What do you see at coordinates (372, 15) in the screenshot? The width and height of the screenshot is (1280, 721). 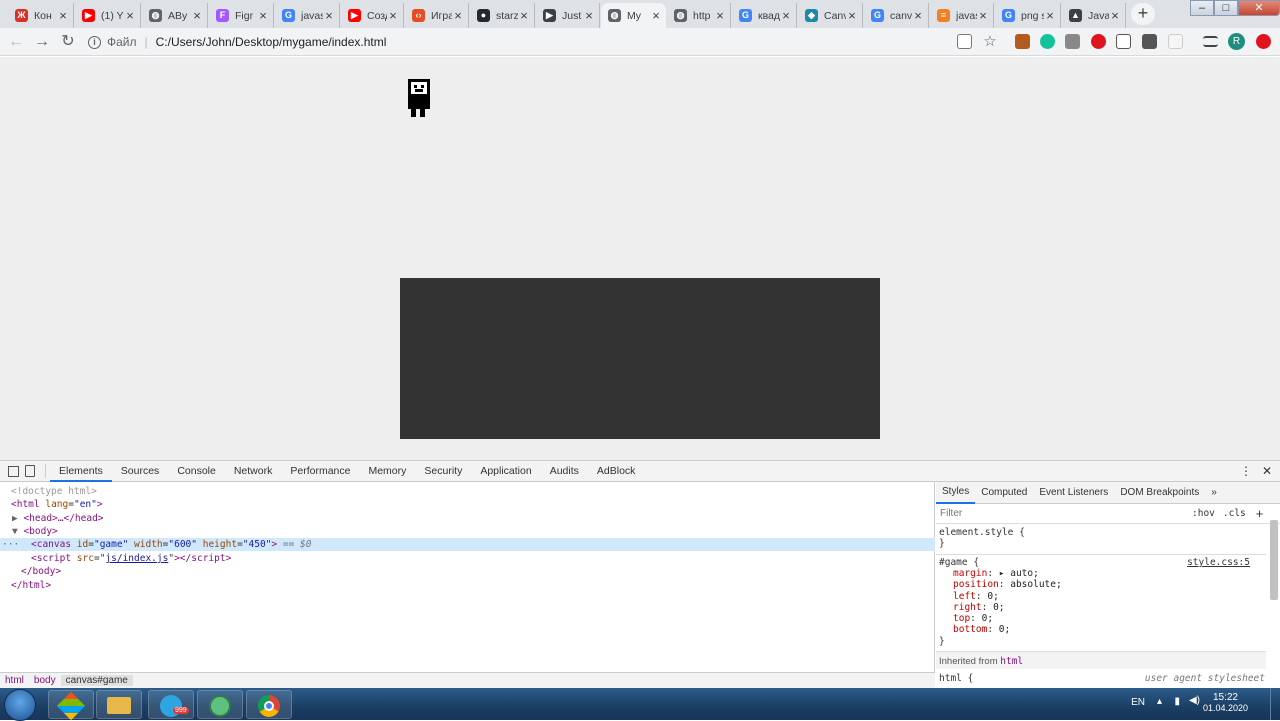 I see `browser-tab: ▶ Создан×` at bounding box center [372, 15].